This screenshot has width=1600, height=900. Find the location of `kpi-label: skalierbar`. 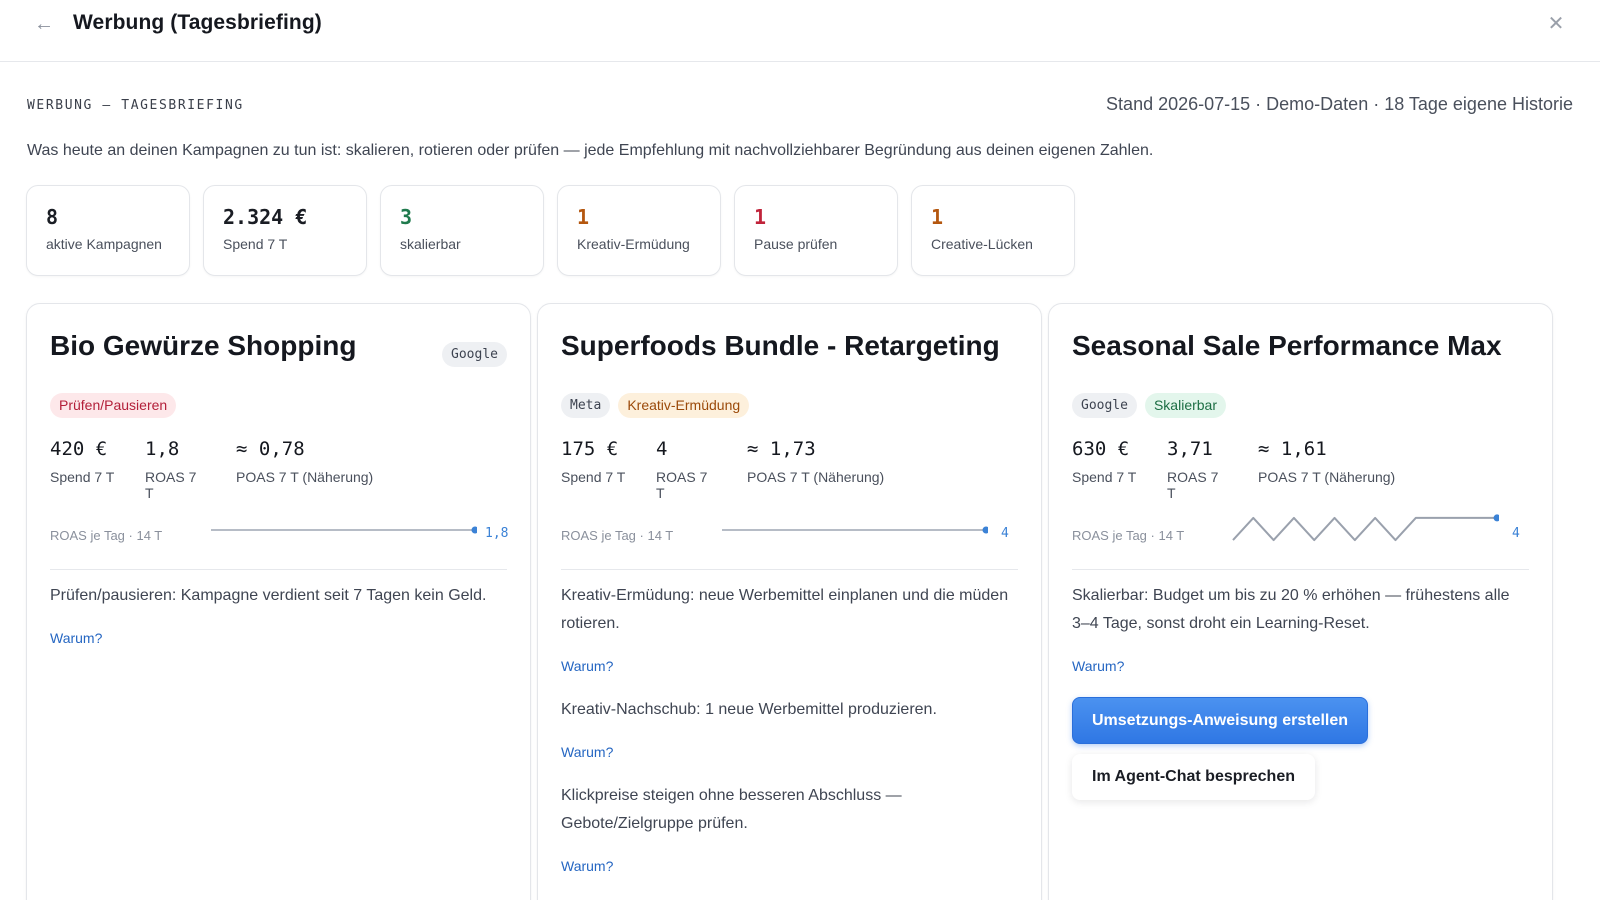

kpi-label: skalierbar is located at coordinates (430, 244).